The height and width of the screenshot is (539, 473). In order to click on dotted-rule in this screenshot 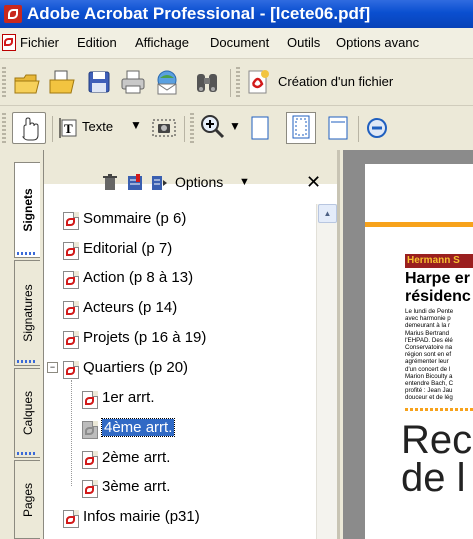, I will do `click(439, 409)`.